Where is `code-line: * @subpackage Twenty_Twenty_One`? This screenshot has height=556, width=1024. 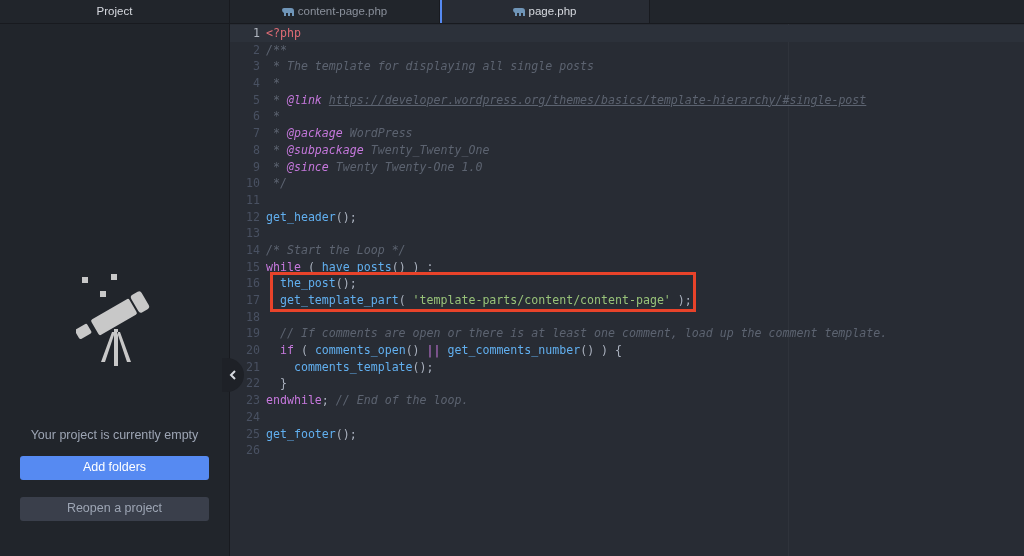 code-line: * @subpackage Twenty_Twenty_One is located at coordinates (380, 150).